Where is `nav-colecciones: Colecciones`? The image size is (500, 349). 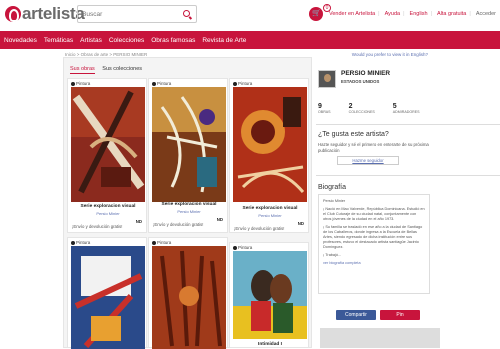
nav-colecciones: Colecciones is located at coordinates (126, 40).